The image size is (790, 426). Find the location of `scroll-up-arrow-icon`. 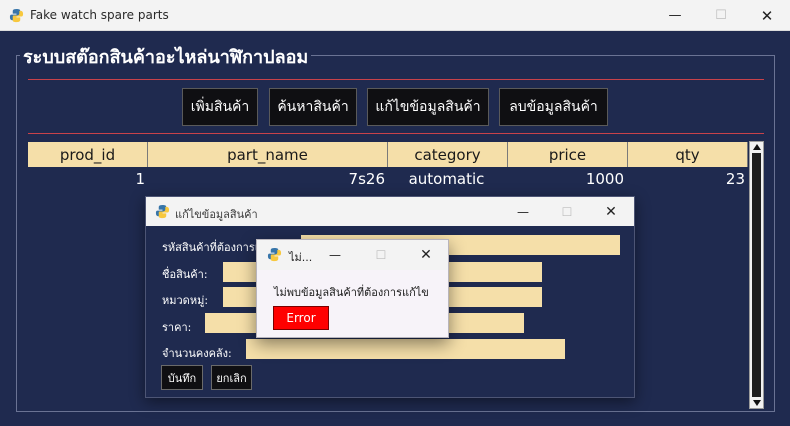

scroll-up-arrow-icon is located at coordinates (757, 147).